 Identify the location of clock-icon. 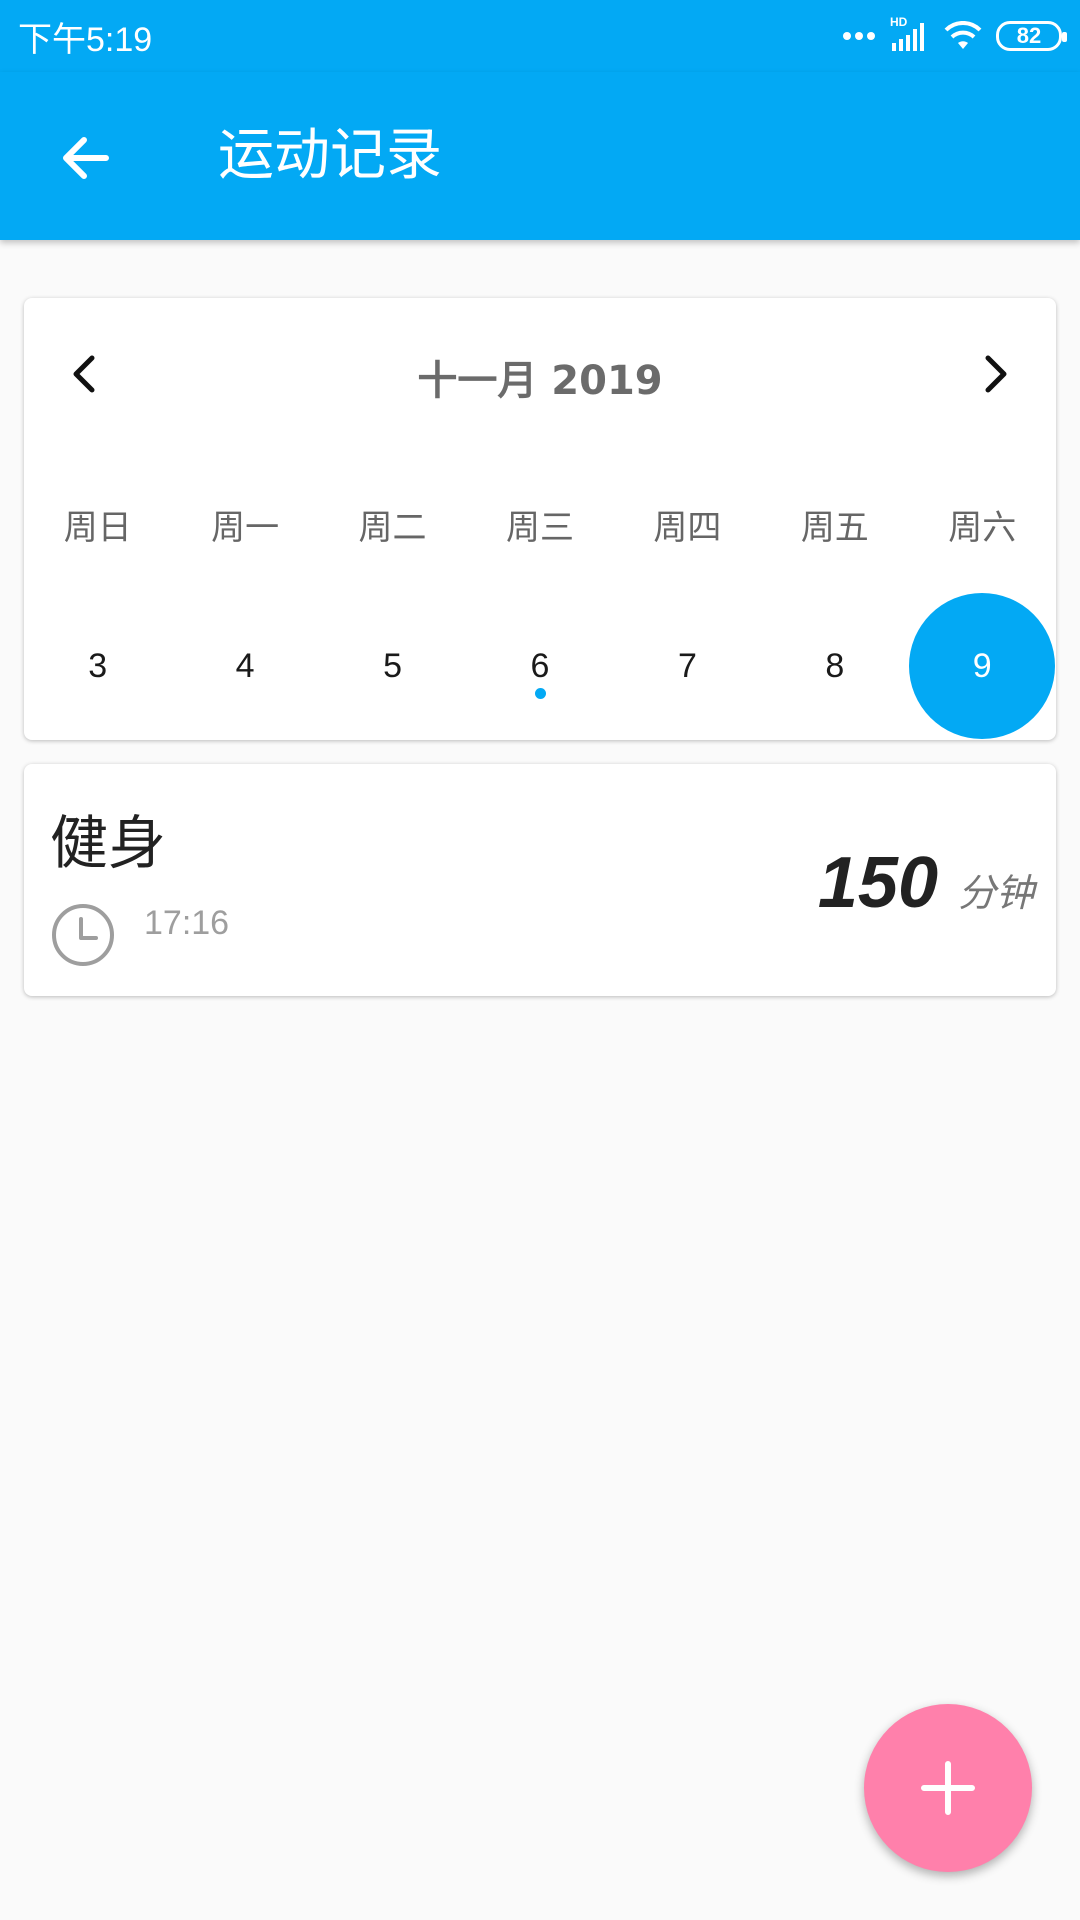
(83, 935).